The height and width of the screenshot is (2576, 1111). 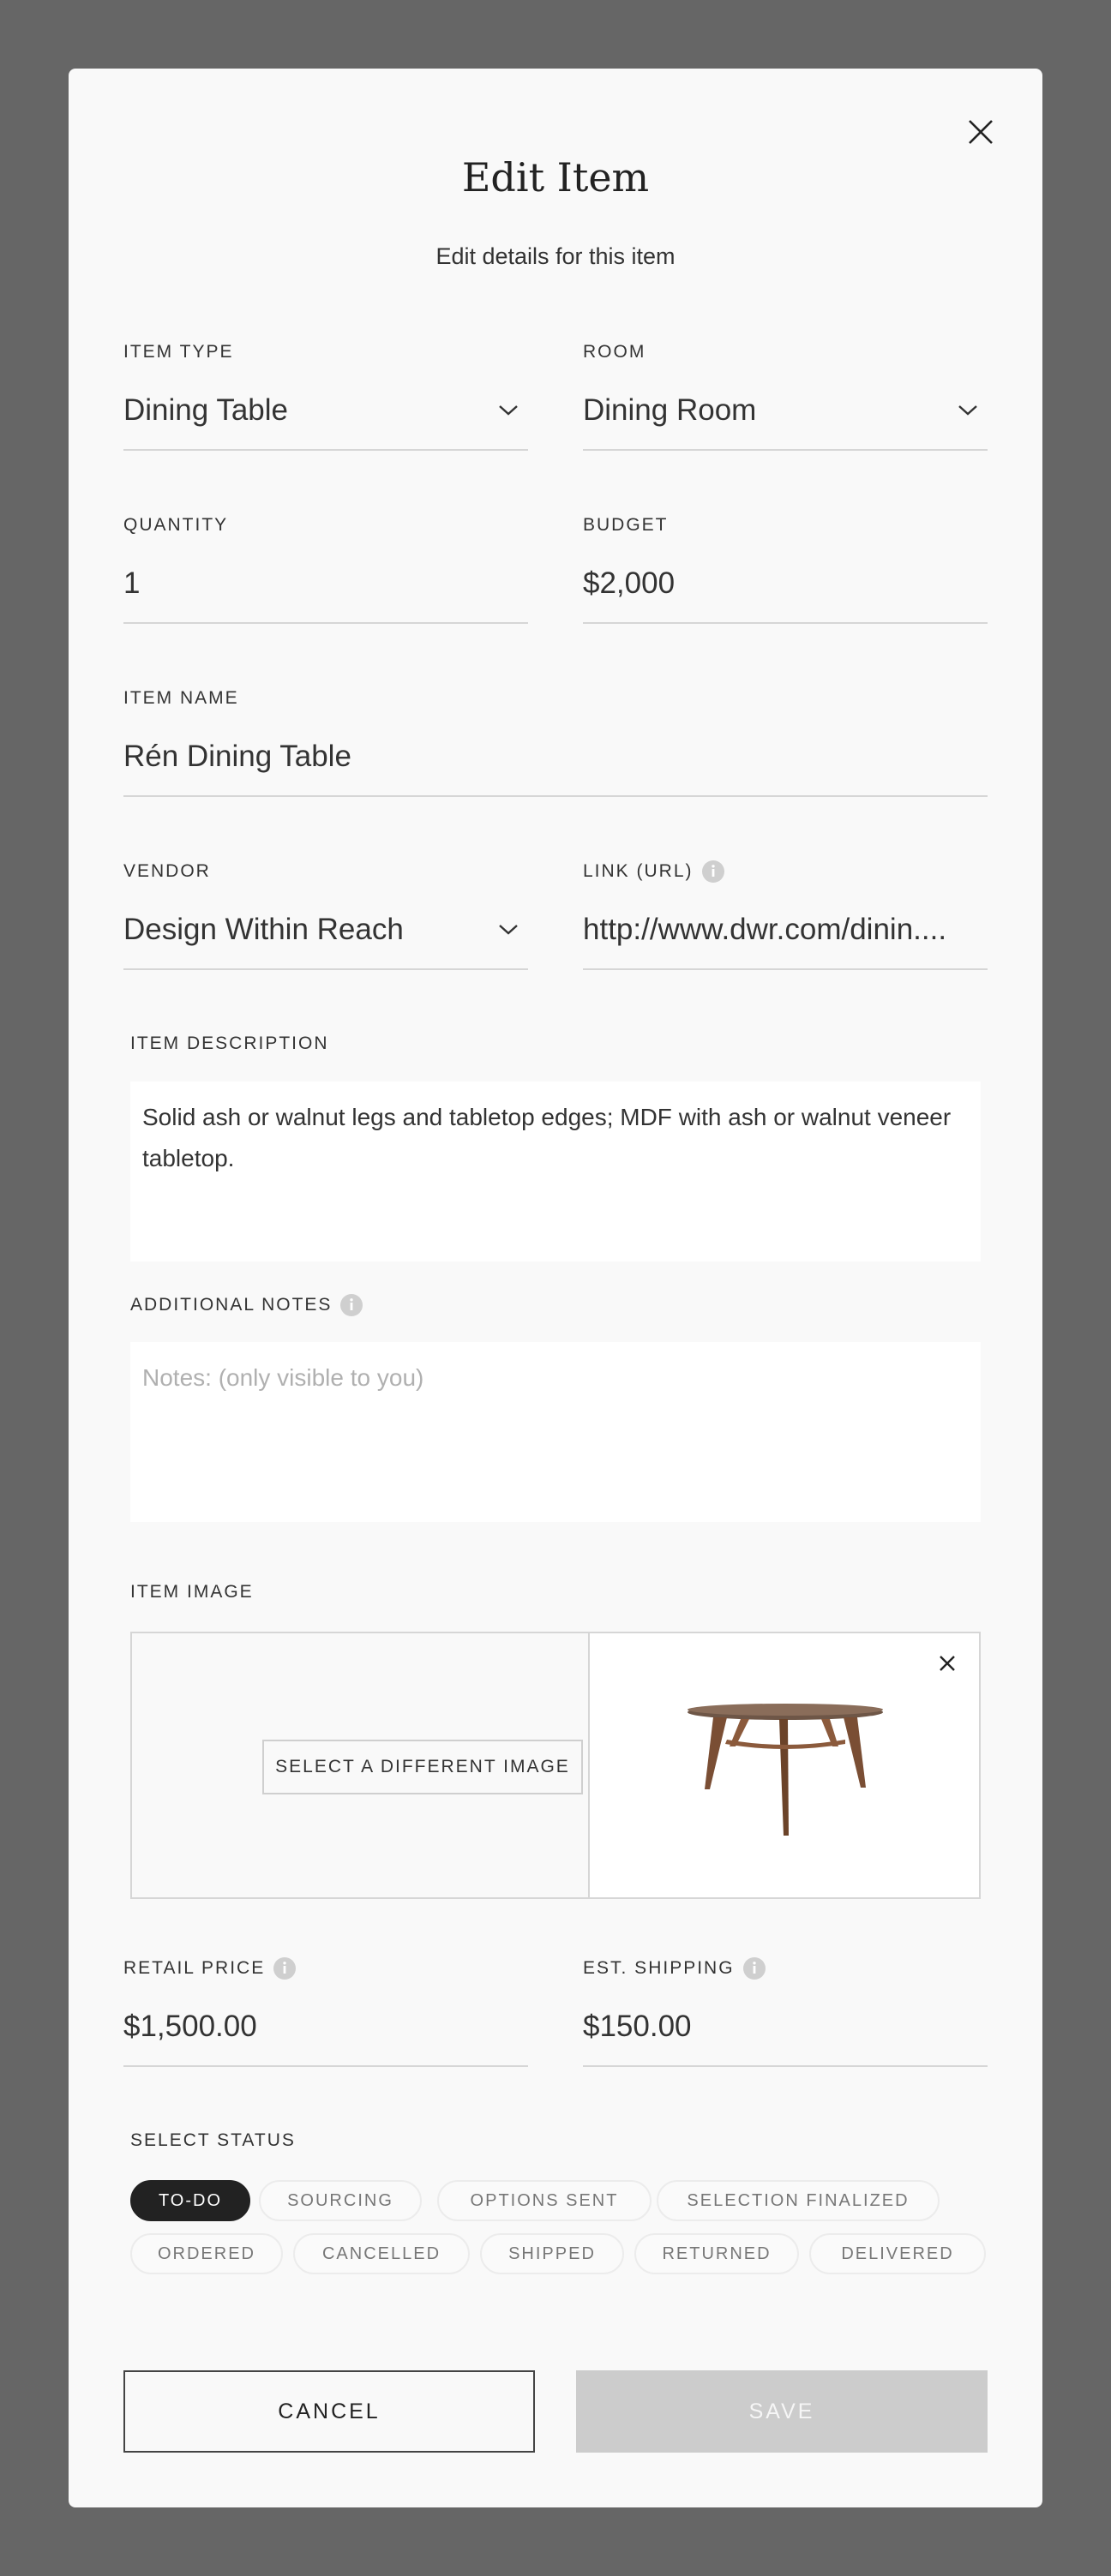 What do you see at coordinates (555, 177) in the screenshot?
I see `modal-title: Edit Item` at bounding box center [555, 177].